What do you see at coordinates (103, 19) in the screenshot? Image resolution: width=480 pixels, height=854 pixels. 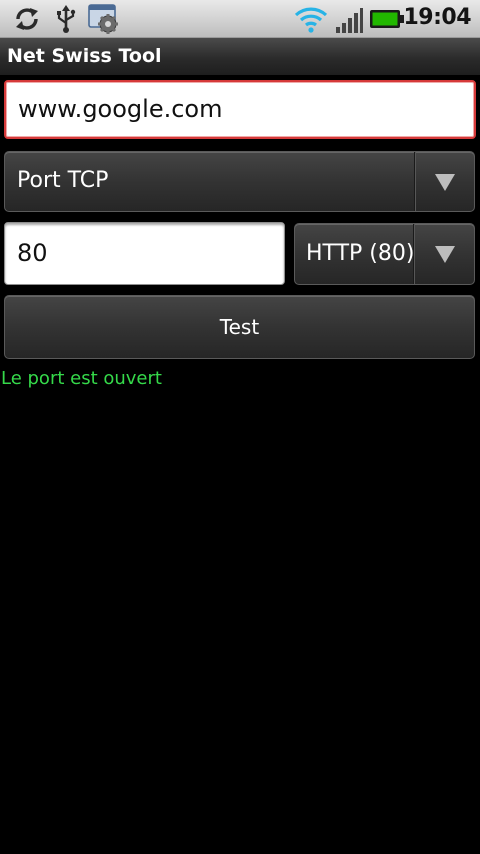 I see `settings-notification-icon` at bounding box center [103, 19].